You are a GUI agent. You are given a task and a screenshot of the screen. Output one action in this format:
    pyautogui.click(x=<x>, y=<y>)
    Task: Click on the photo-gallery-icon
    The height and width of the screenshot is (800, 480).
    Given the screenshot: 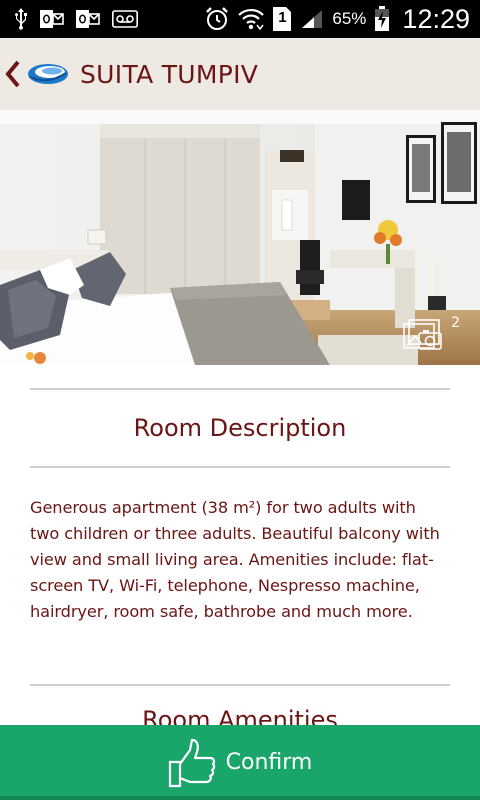 What is the action you would take?
    pyautogui.click(x=422, y=334)
    